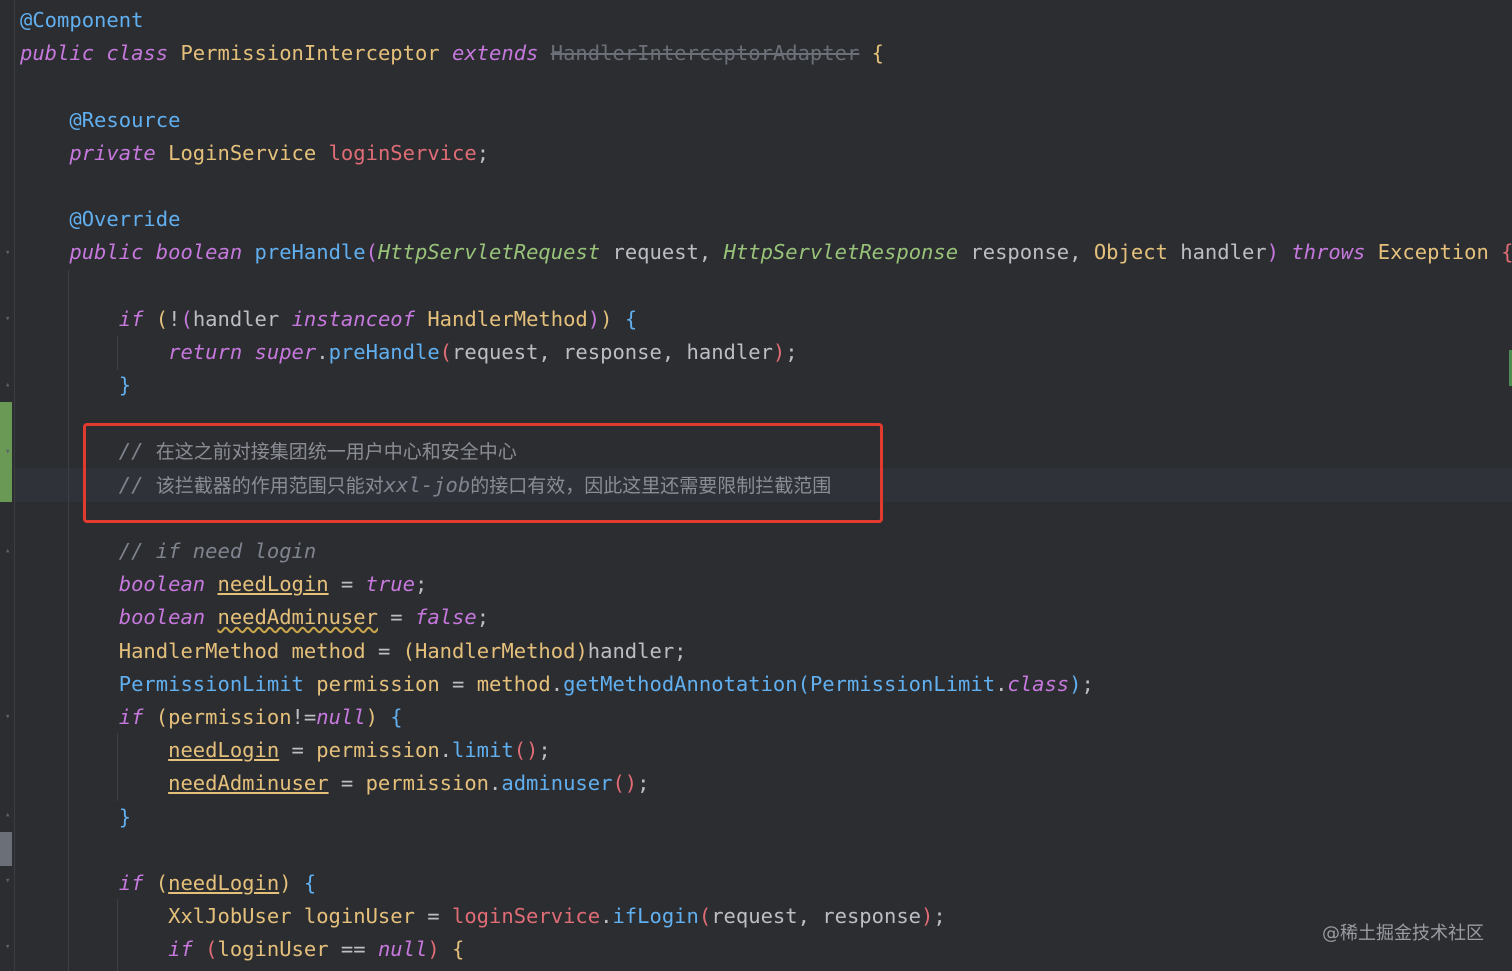 This screenshot has height=971, width=1512. What do you see at coordinates (816, 916) in the screenshot?
I see `code-token: request, response` at bounding box center [816, 916].